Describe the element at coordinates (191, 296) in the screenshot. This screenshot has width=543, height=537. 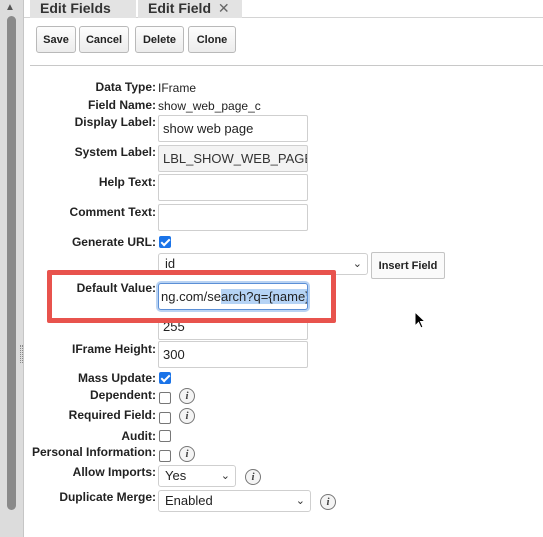
I see `highlight-callout` at that location.